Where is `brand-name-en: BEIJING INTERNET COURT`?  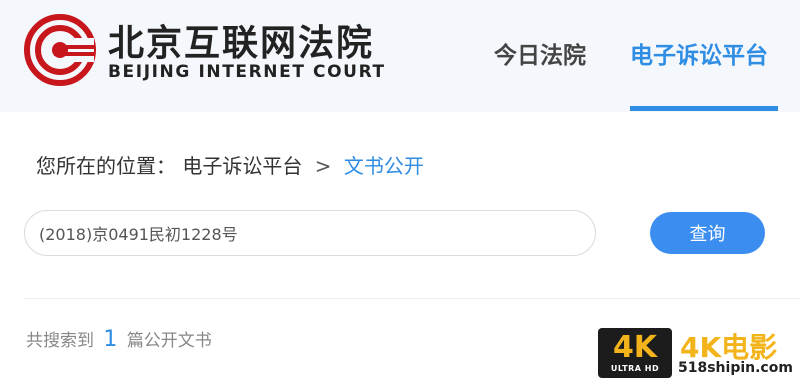 brand-name-en: BEIJING INTERNET COURT is located at coordinates (247, 72).